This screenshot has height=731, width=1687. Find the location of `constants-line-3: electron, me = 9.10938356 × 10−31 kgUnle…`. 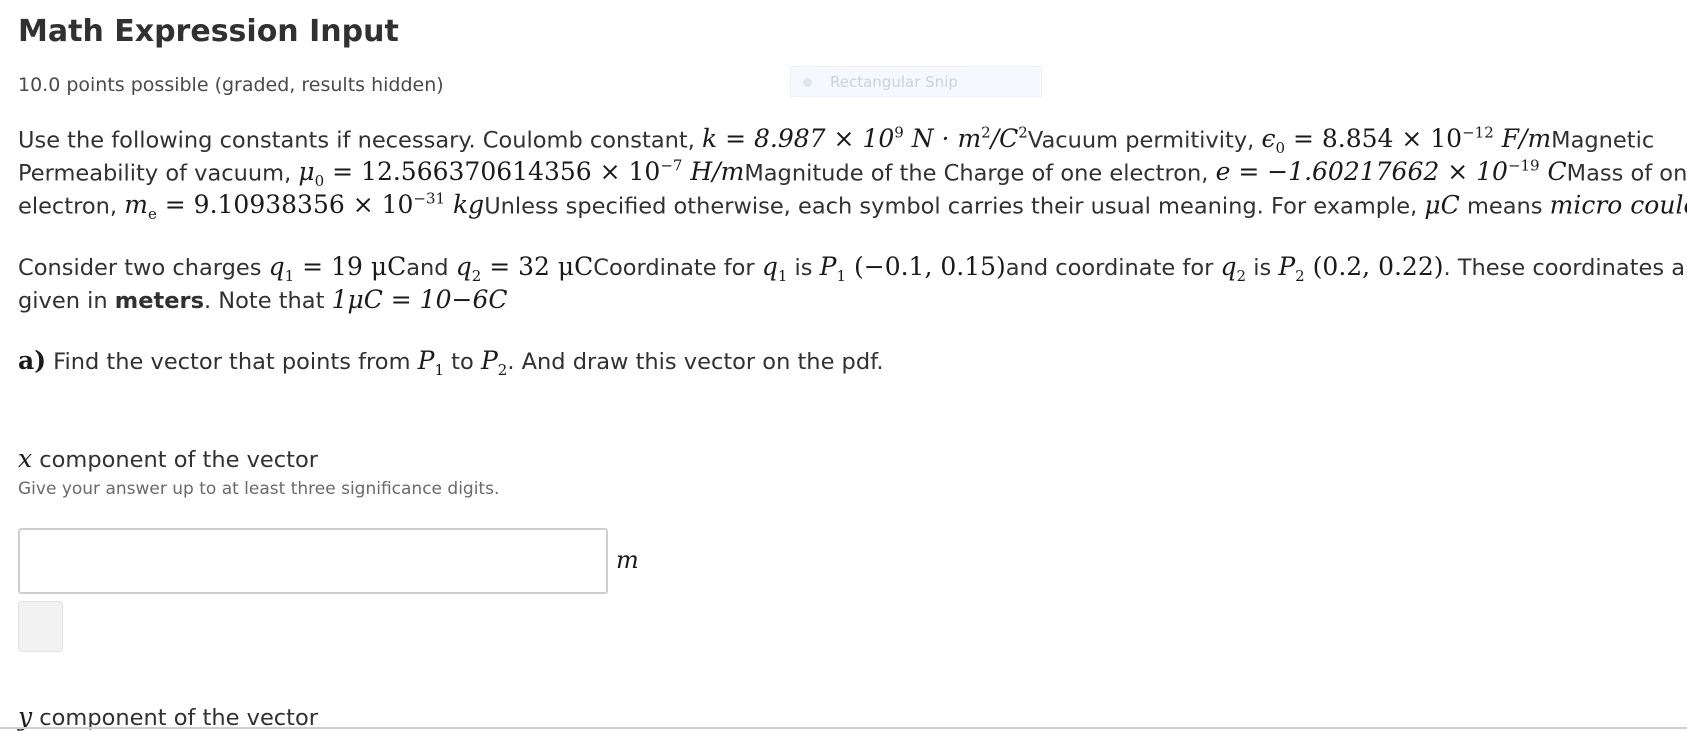

constants-line-3: electron, me = 9.10938356 × 10−31 kgUnle… is located at coordinates (852, 206).